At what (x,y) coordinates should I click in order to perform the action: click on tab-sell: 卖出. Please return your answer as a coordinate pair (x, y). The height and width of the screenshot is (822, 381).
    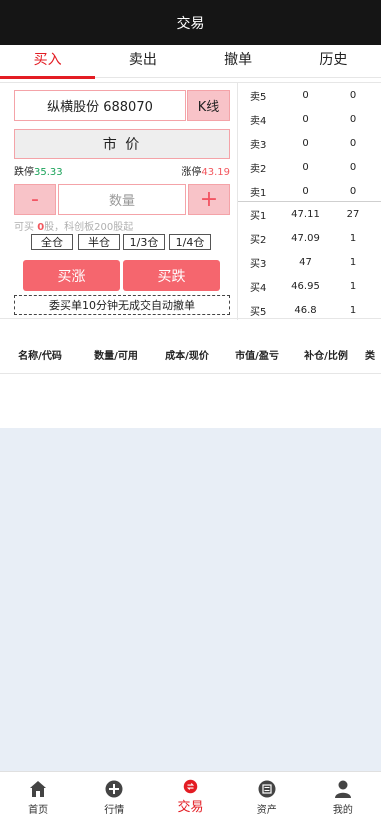
    Looking at the image, I should click on (142, 61).